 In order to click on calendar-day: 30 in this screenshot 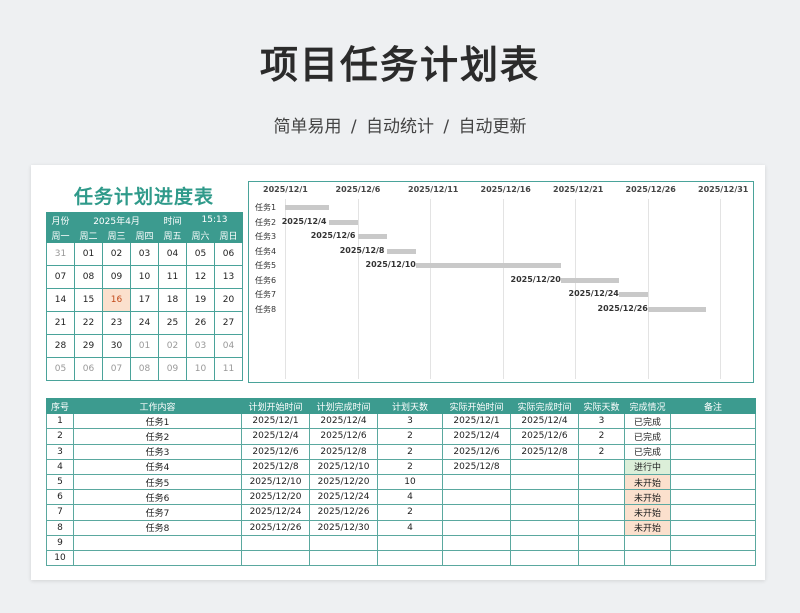, I will do `click(116, 346)`.